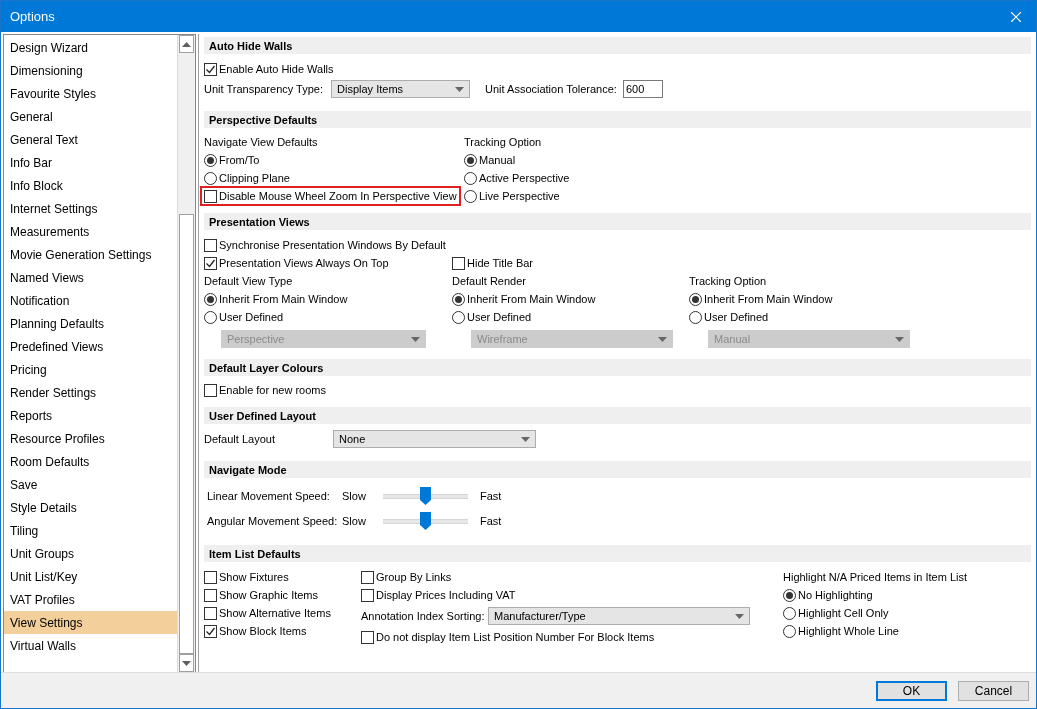  Describe the element at coordinates (186, 663) in the screenshot. I see `scroll-down-icon` at that location.